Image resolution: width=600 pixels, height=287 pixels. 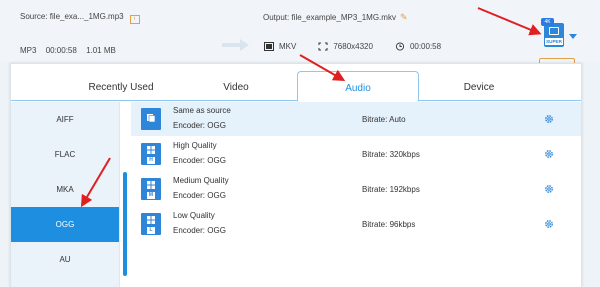 What do you see at coordinates (335, 17) in the screenshot?
I see `output-label: Output: file_example_MP3_1MG.mkv ✎` at bounding box center [335, 17].